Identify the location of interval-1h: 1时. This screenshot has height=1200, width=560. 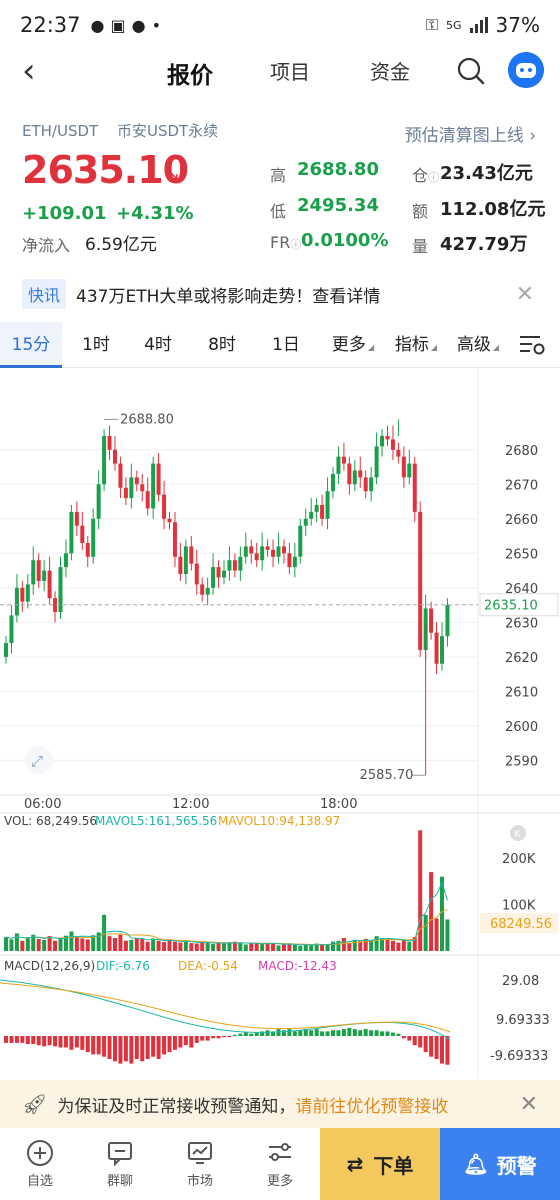
(96, 345).